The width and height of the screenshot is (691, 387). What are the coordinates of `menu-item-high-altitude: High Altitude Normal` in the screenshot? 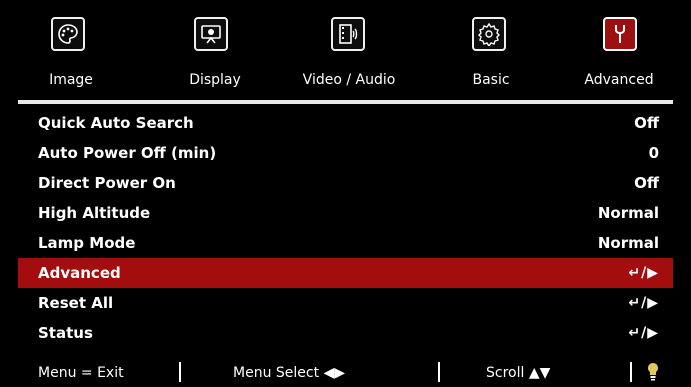 It's located at (345, 213).